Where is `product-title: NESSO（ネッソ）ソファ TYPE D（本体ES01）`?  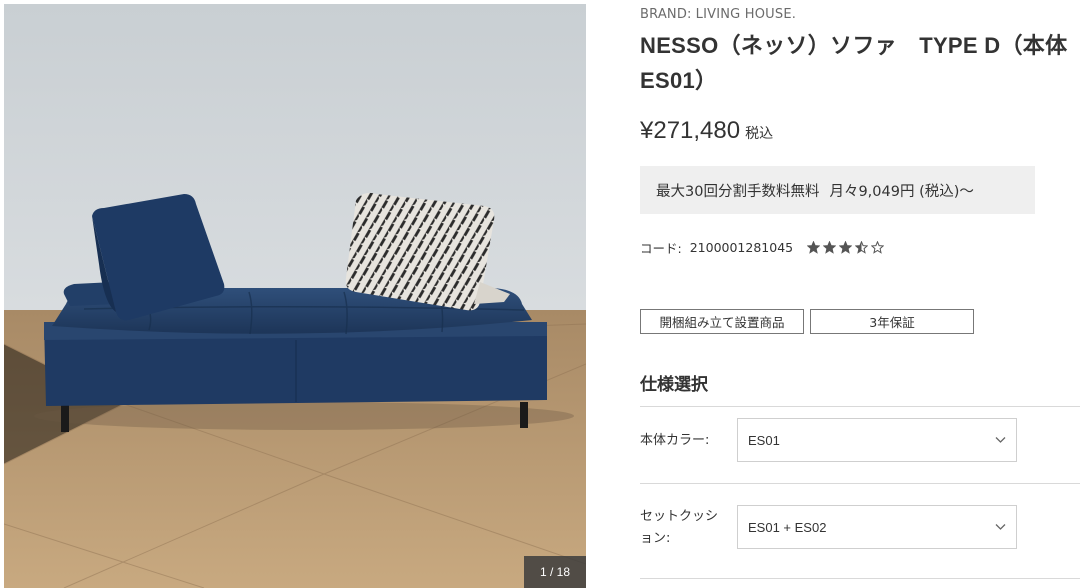 product-title: NESSO（ネッソ）ソファ TYPE D（本体ES01） is located at coordinates (854, 63).